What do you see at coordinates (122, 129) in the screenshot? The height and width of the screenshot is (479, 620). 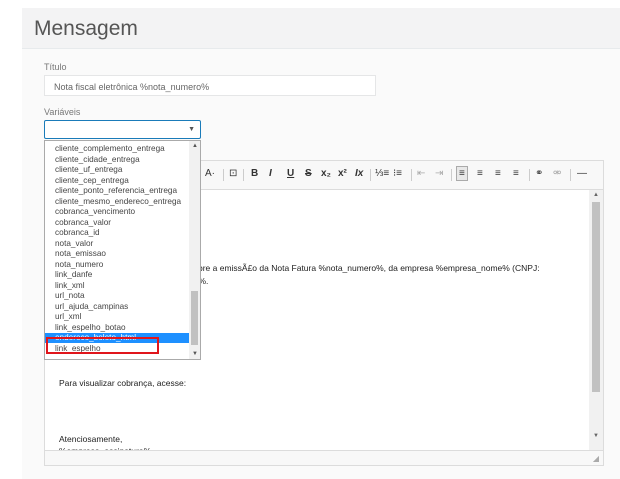 I see `variaveis-select: ▼` at bounding box center [122, 129].